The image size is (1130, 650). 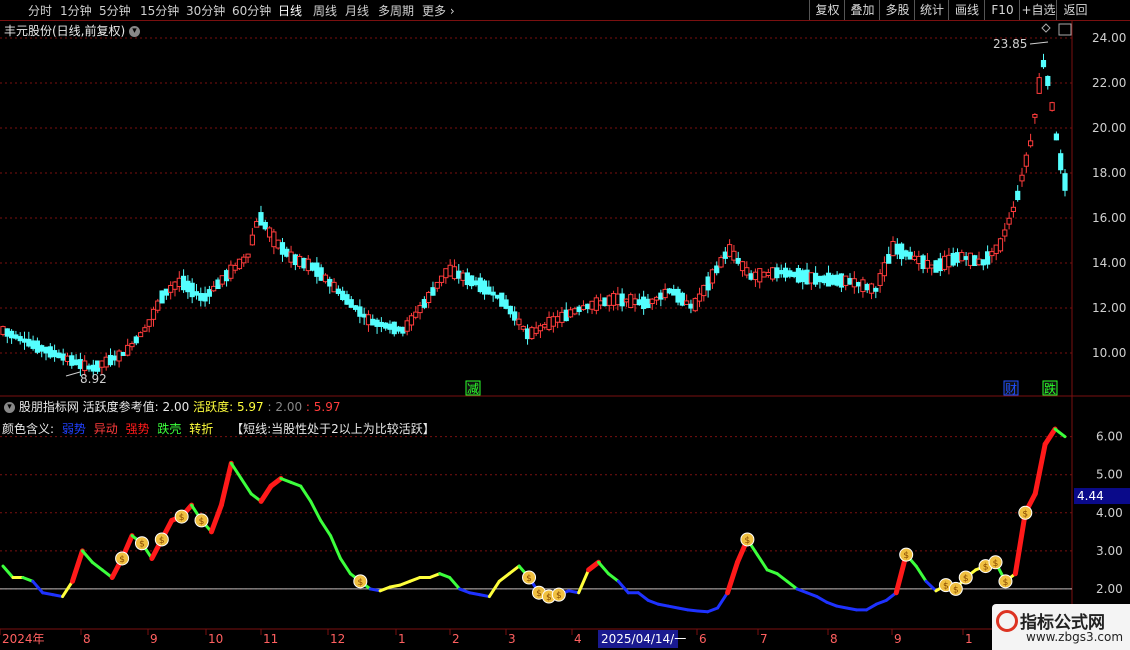 What do you see at coordinates (1109, 353) in the screenshot?
I see `main-y-tick-7: 10.00` at bounding box center [1109, 353].